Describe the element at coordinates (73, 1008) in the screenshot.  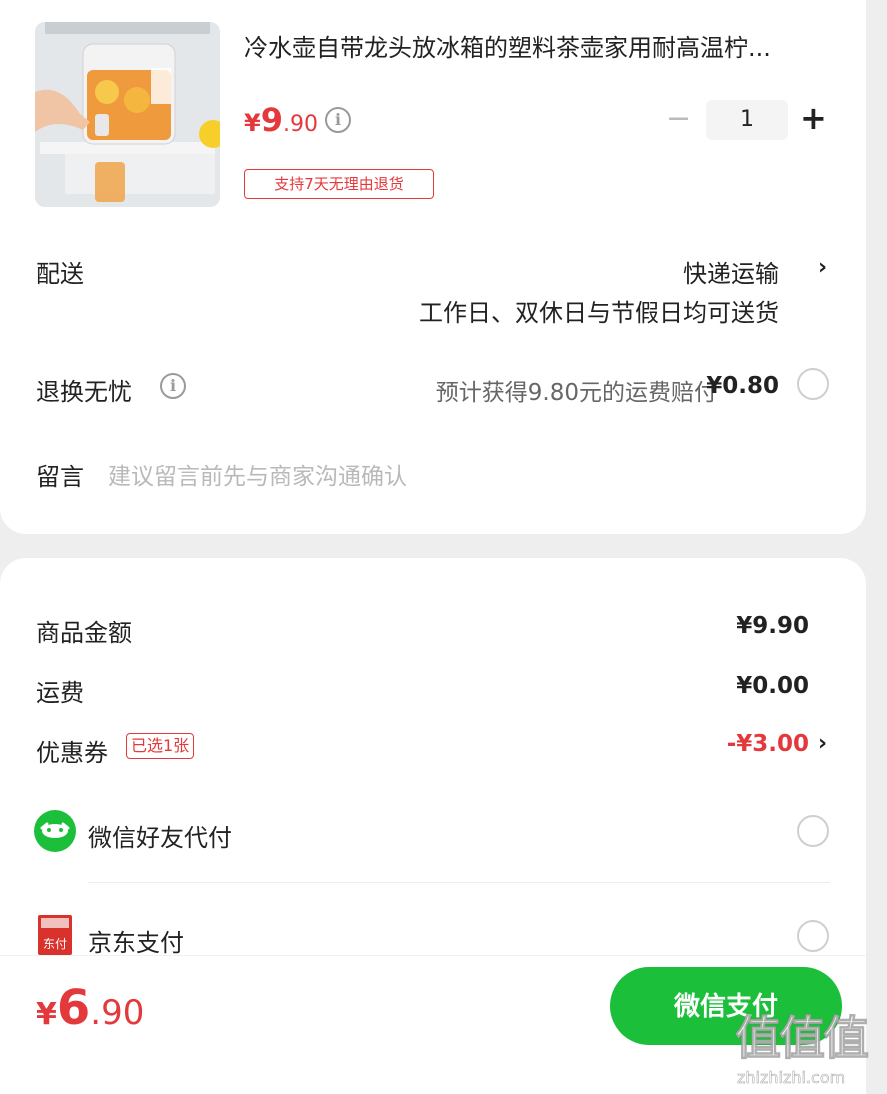
I see `total-integer: 6` at that location.